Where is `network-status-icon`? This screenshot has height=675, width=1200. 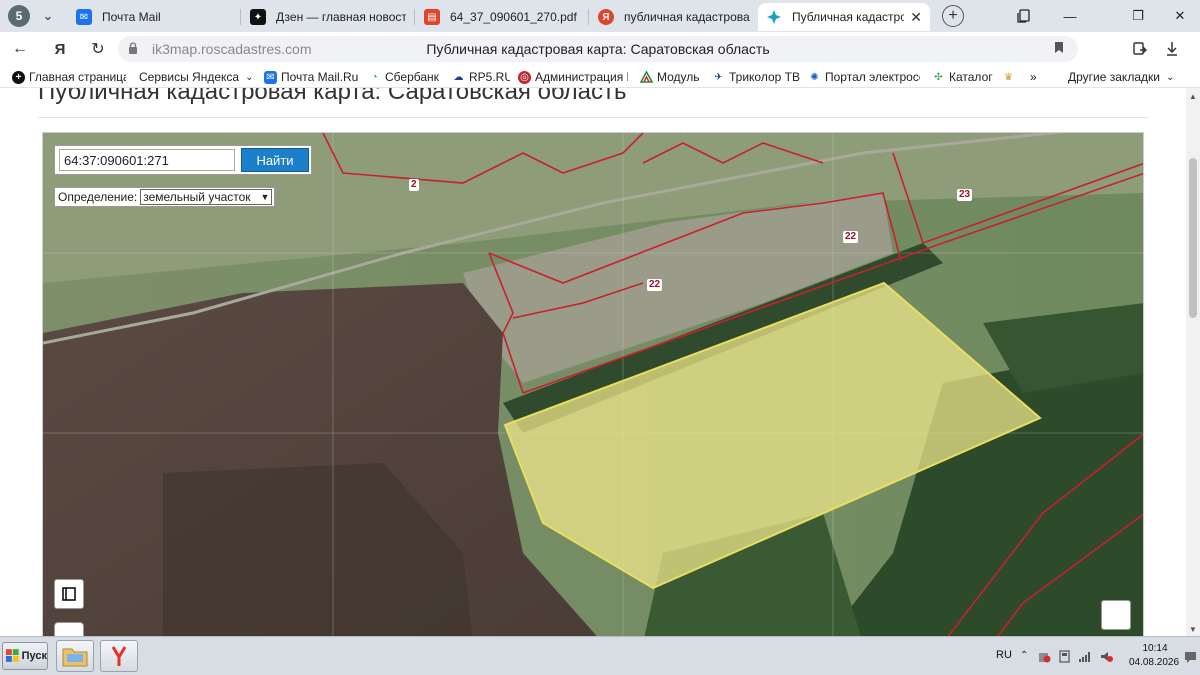 network-status-icon is located at coordinates (1044, 656).